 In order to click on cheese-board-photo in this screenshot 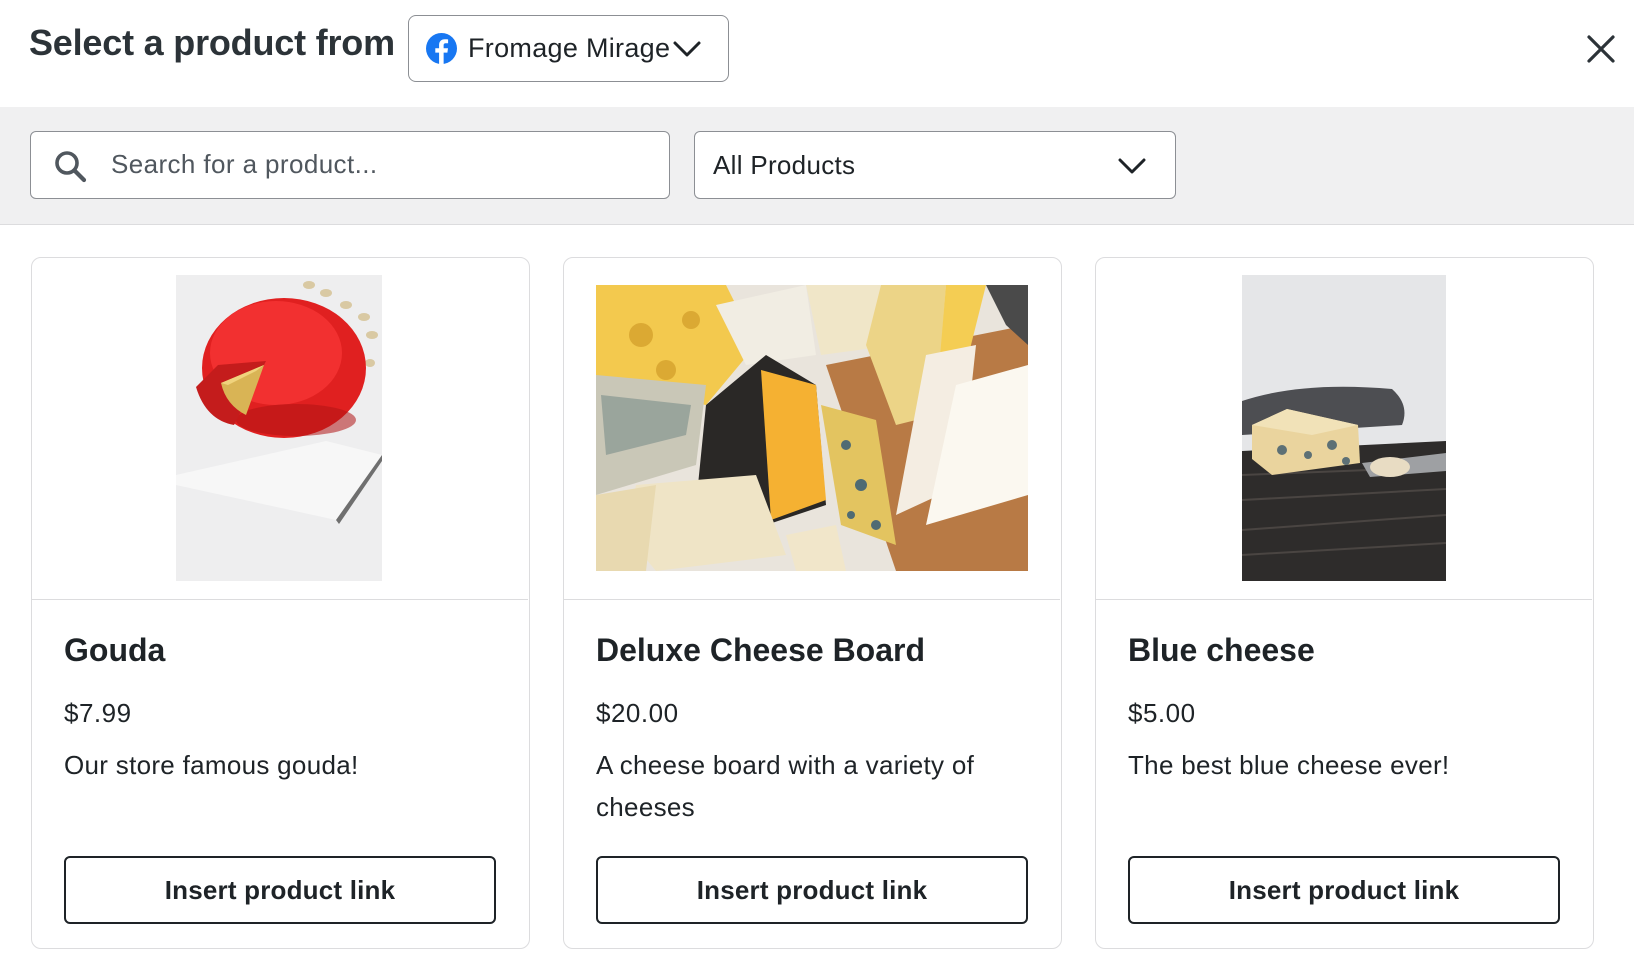, I will do `click(812, 428)`.